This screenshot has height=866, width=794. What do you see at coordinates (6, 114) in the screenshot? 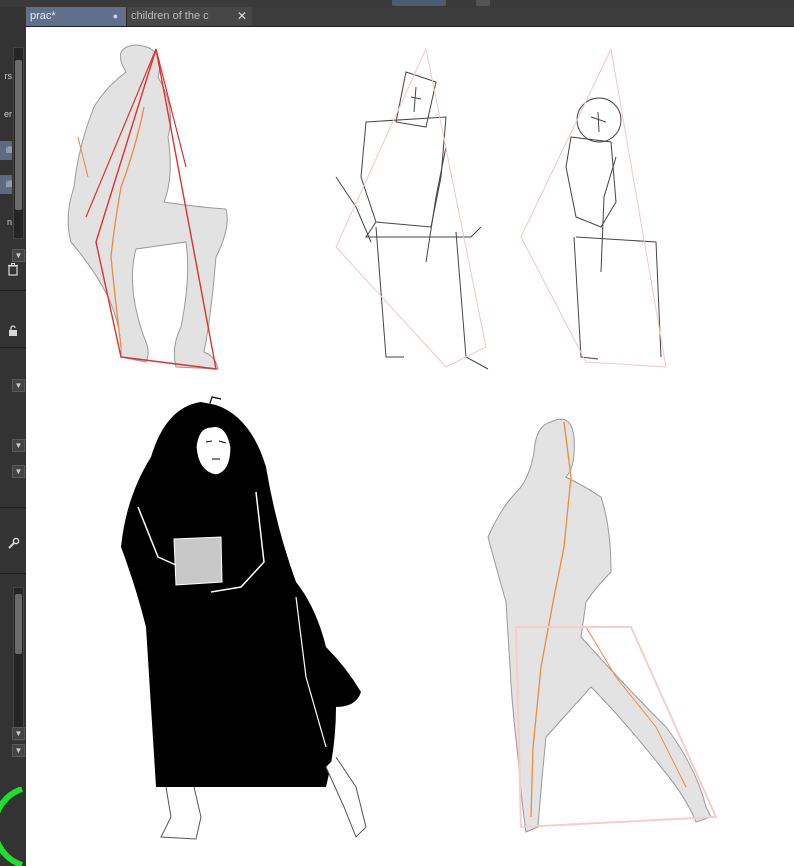
I see `panel-item-label: er` at bounding box center [6, 114].